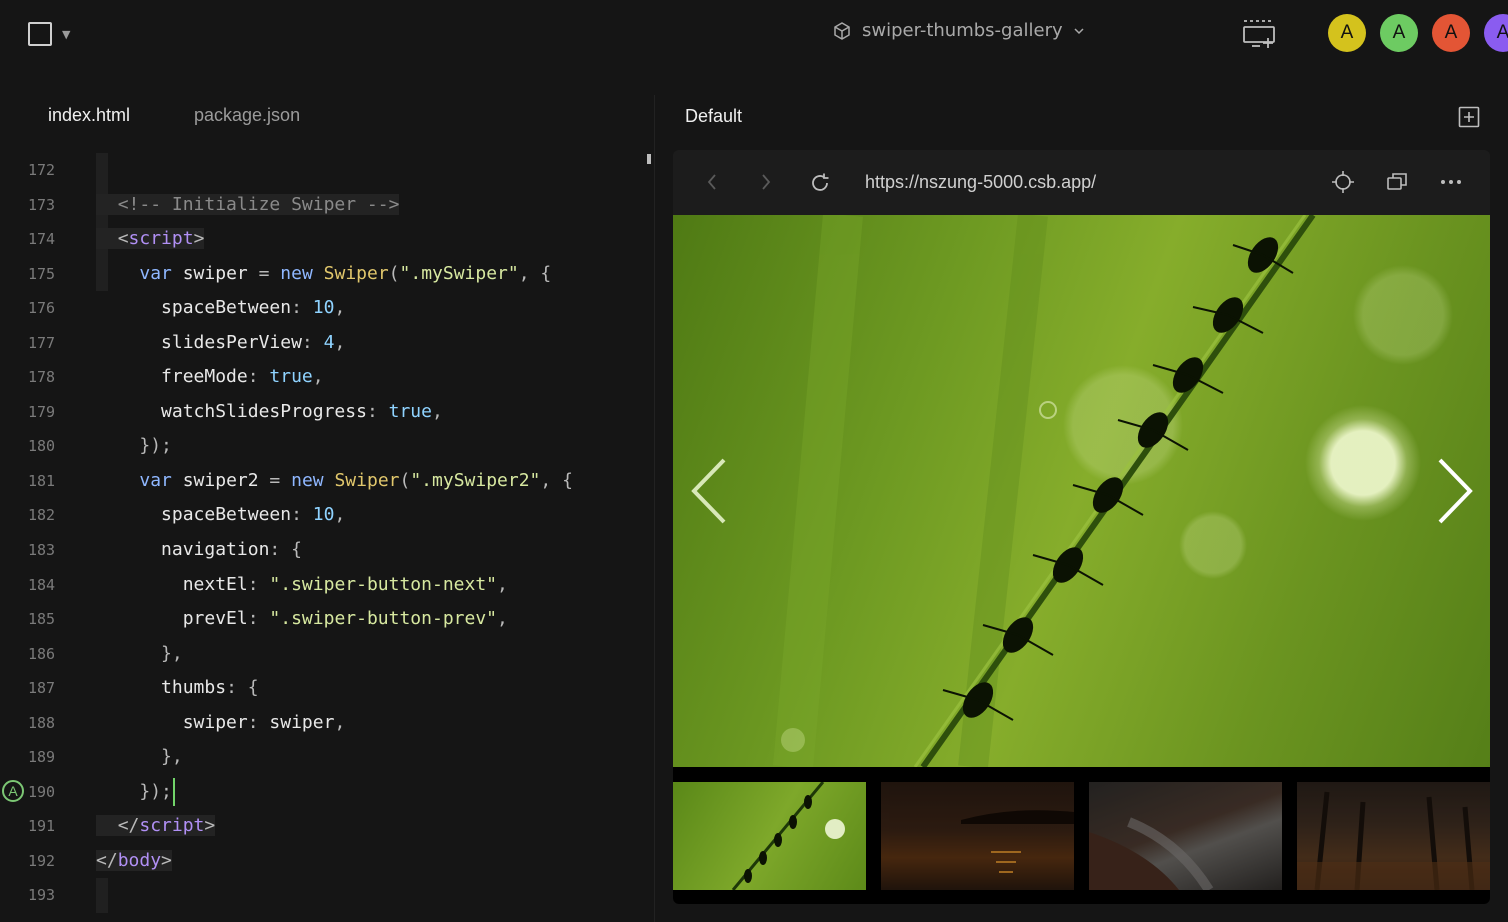  Describe the element at coordinates (42, 342) in the screenshot. I see `line-number: 177` at that location.